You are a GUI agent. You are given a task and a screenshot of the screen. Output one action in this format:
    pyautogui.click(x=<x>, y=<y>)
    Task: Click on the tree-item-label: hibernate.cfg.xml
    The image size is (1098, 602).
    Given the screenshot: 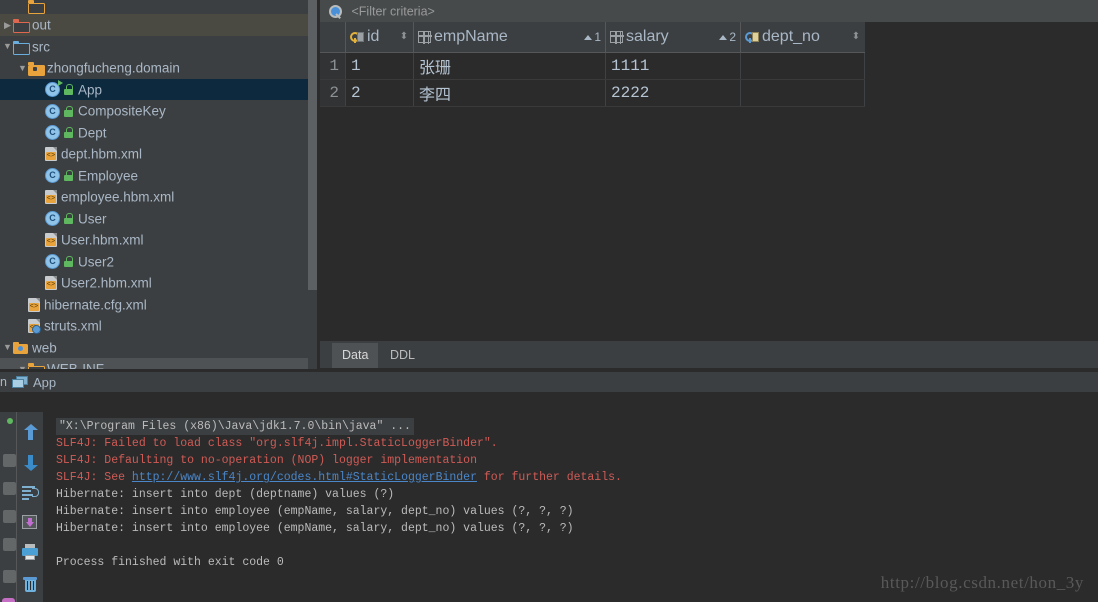 What is the action you would take?
    pyautogui.click(x=95, y=305)
    